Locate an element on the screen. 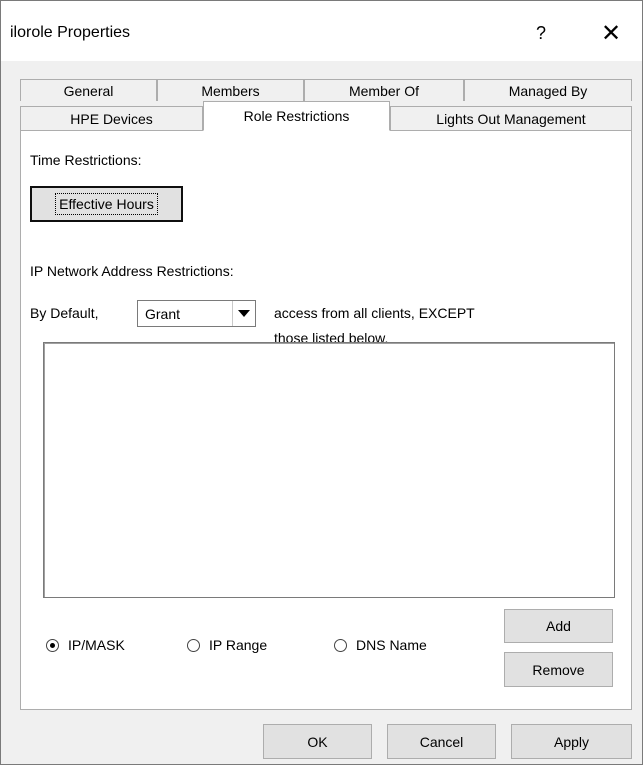  remove-button: Remove is located at coordinates (558, 669).